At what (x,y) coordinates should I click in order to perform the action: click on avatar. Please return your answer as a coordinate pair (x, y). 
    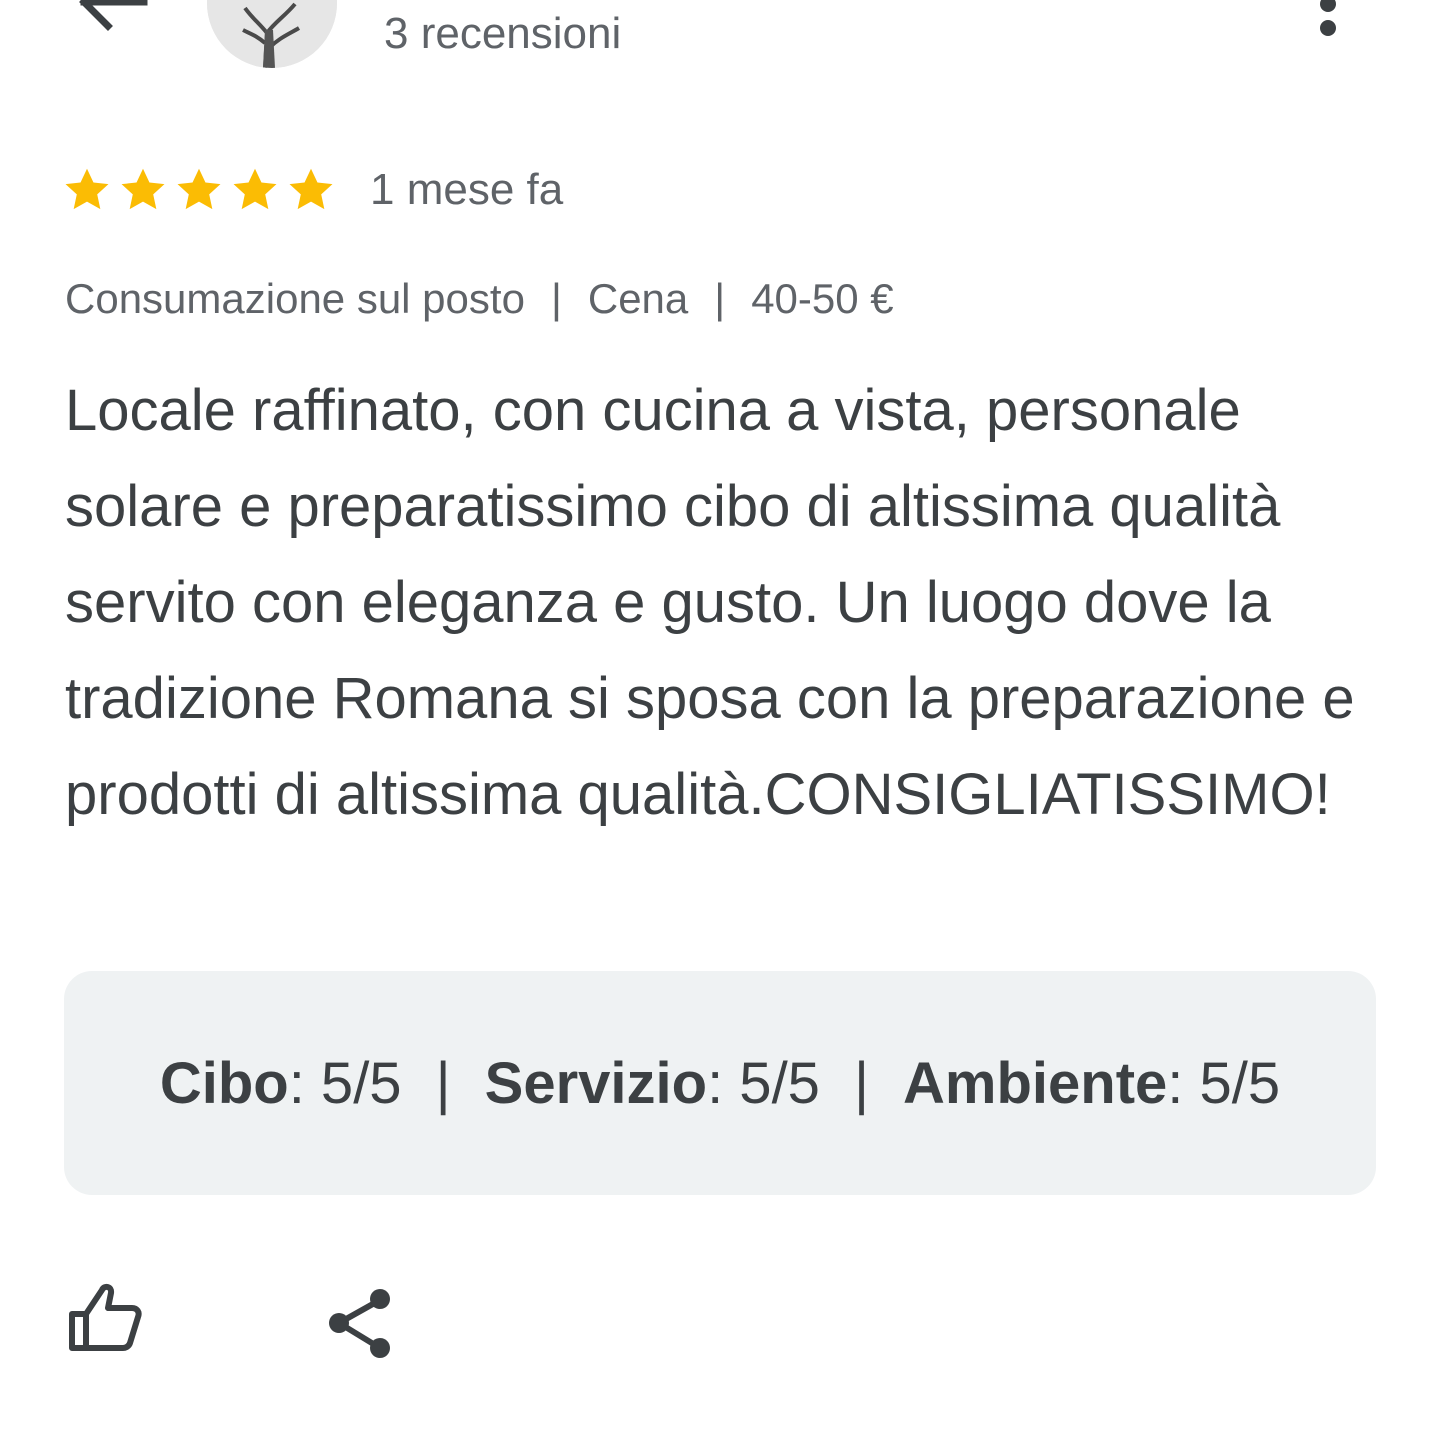
    Looking at the image, I should click on (272, 34).